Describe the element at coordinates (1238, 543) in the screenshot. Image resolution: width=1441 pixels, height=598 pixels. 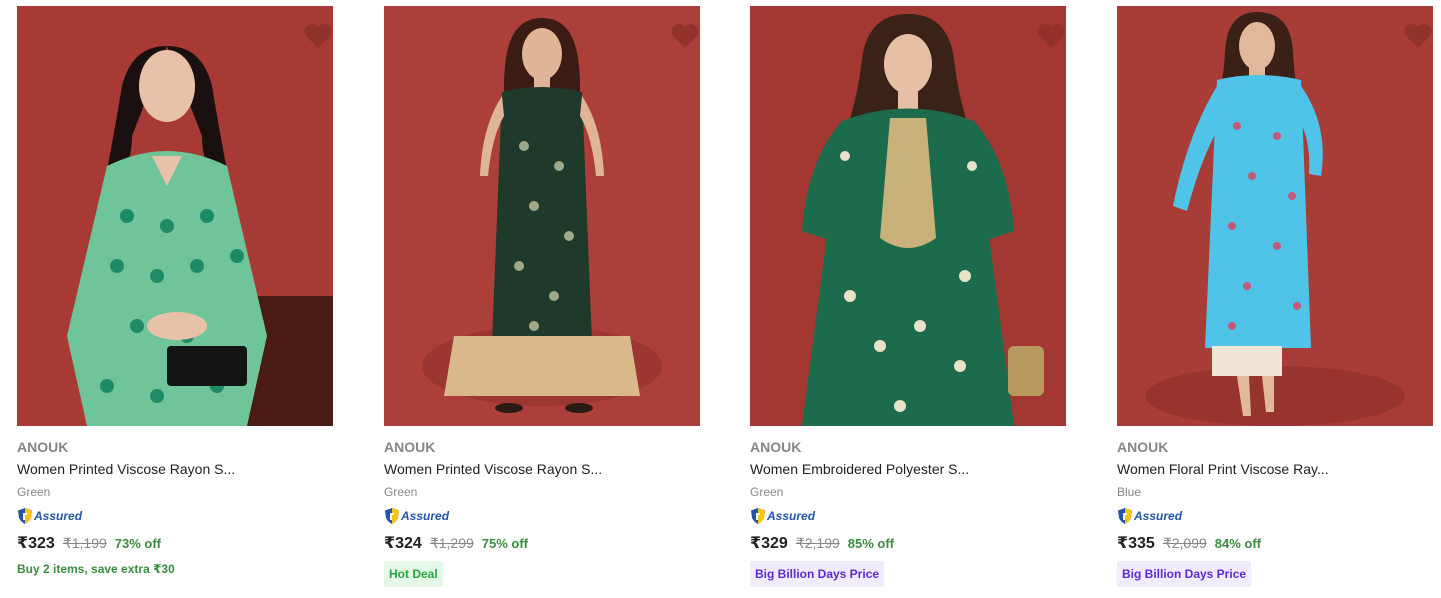
I see `discount-percent: 84% off` at that location.